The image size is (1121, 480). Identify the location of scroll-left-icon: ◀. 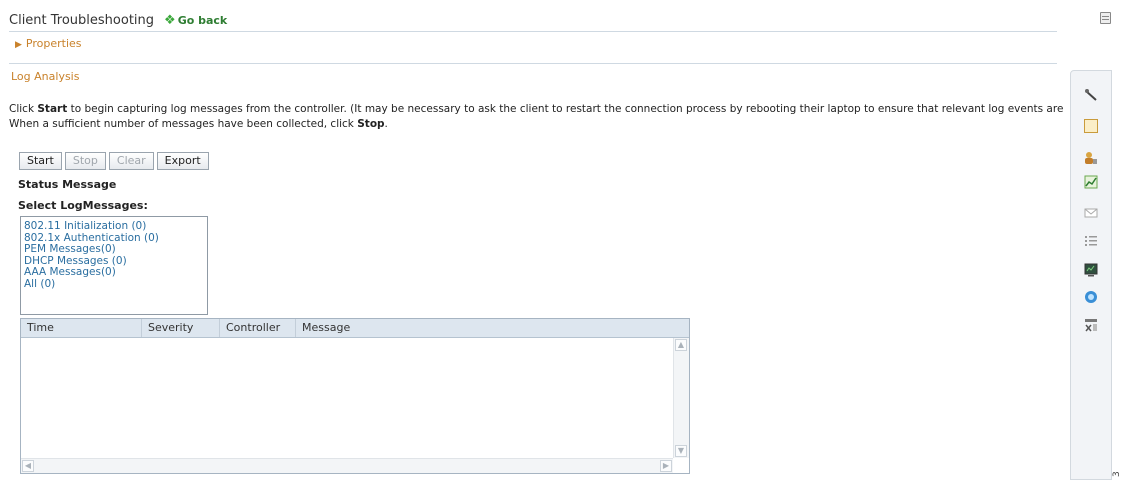
(28, 466).